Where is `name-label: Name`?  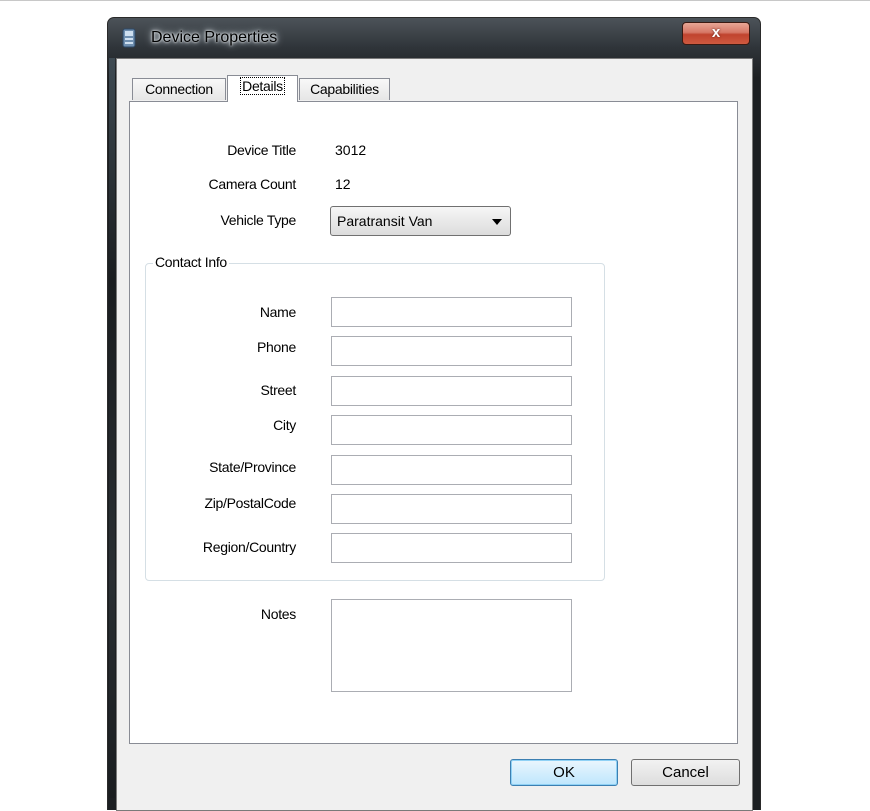 name-label: Name is located at coordinates (277, 312).